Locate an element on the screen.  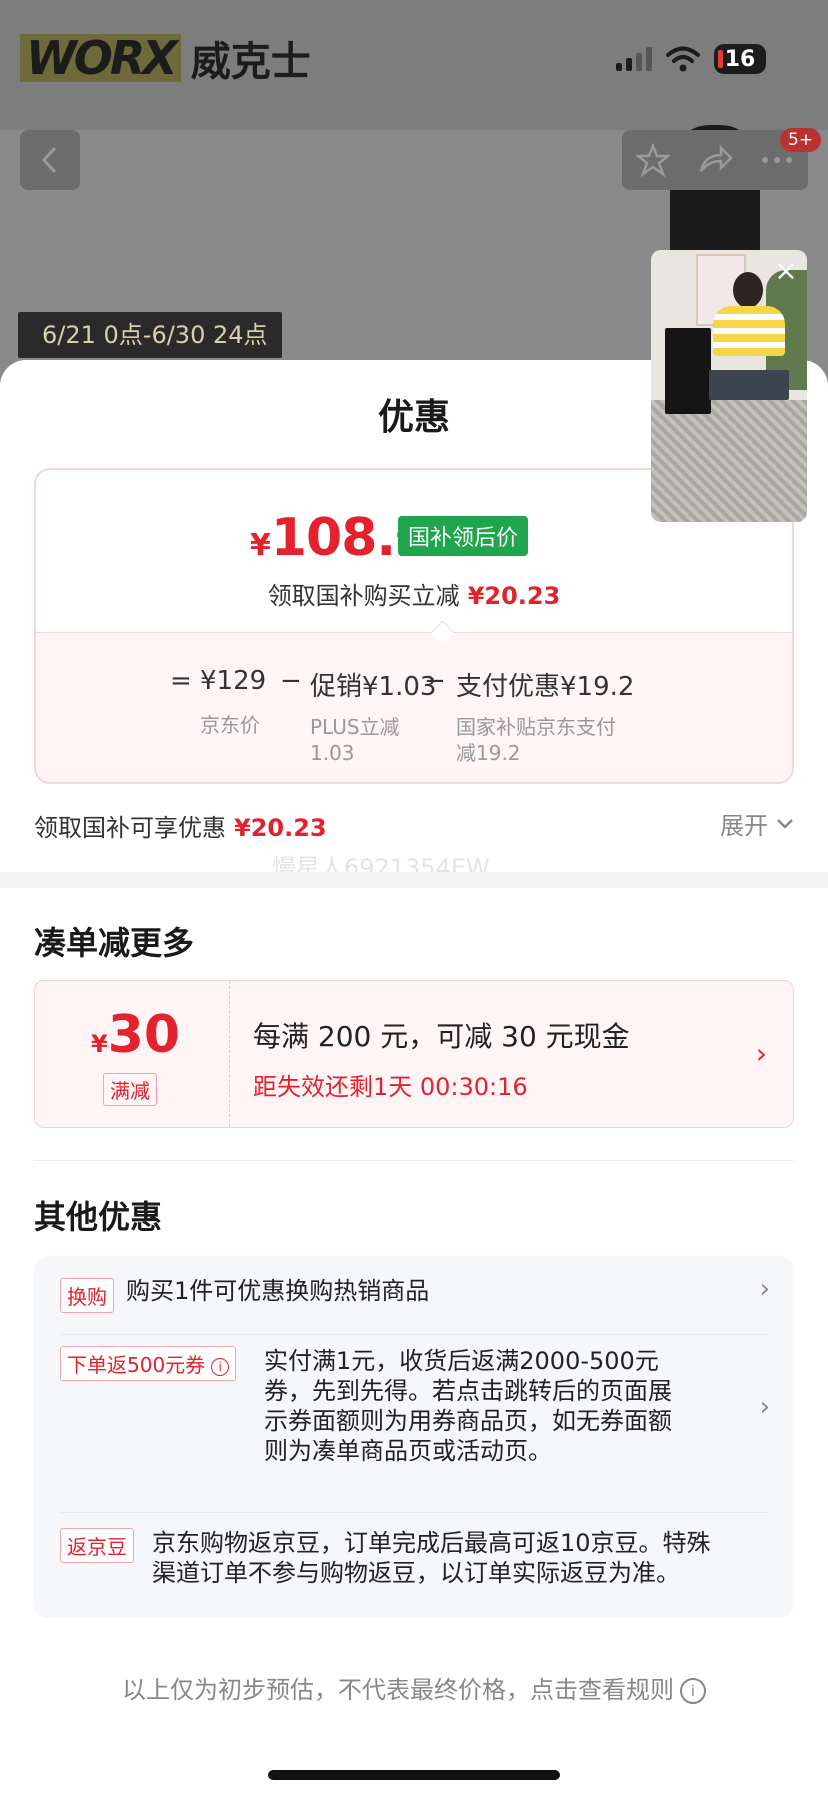
brand-logo: WORX 威克士 is located at coordinates (165, 59).